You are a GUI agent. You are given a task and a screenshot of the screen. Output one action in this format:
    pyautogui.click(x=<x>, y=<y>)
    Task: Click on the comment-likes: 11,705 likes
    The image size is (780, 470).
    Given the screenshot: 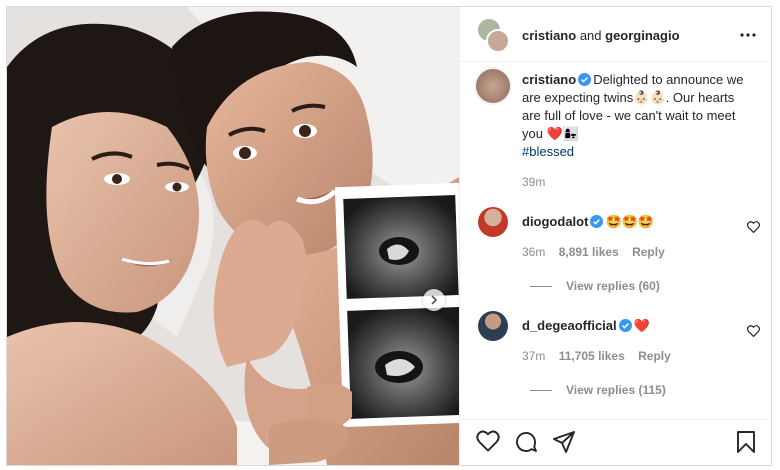 What is the action you would take?
    pyautogui.click(x=592, y=356)
    